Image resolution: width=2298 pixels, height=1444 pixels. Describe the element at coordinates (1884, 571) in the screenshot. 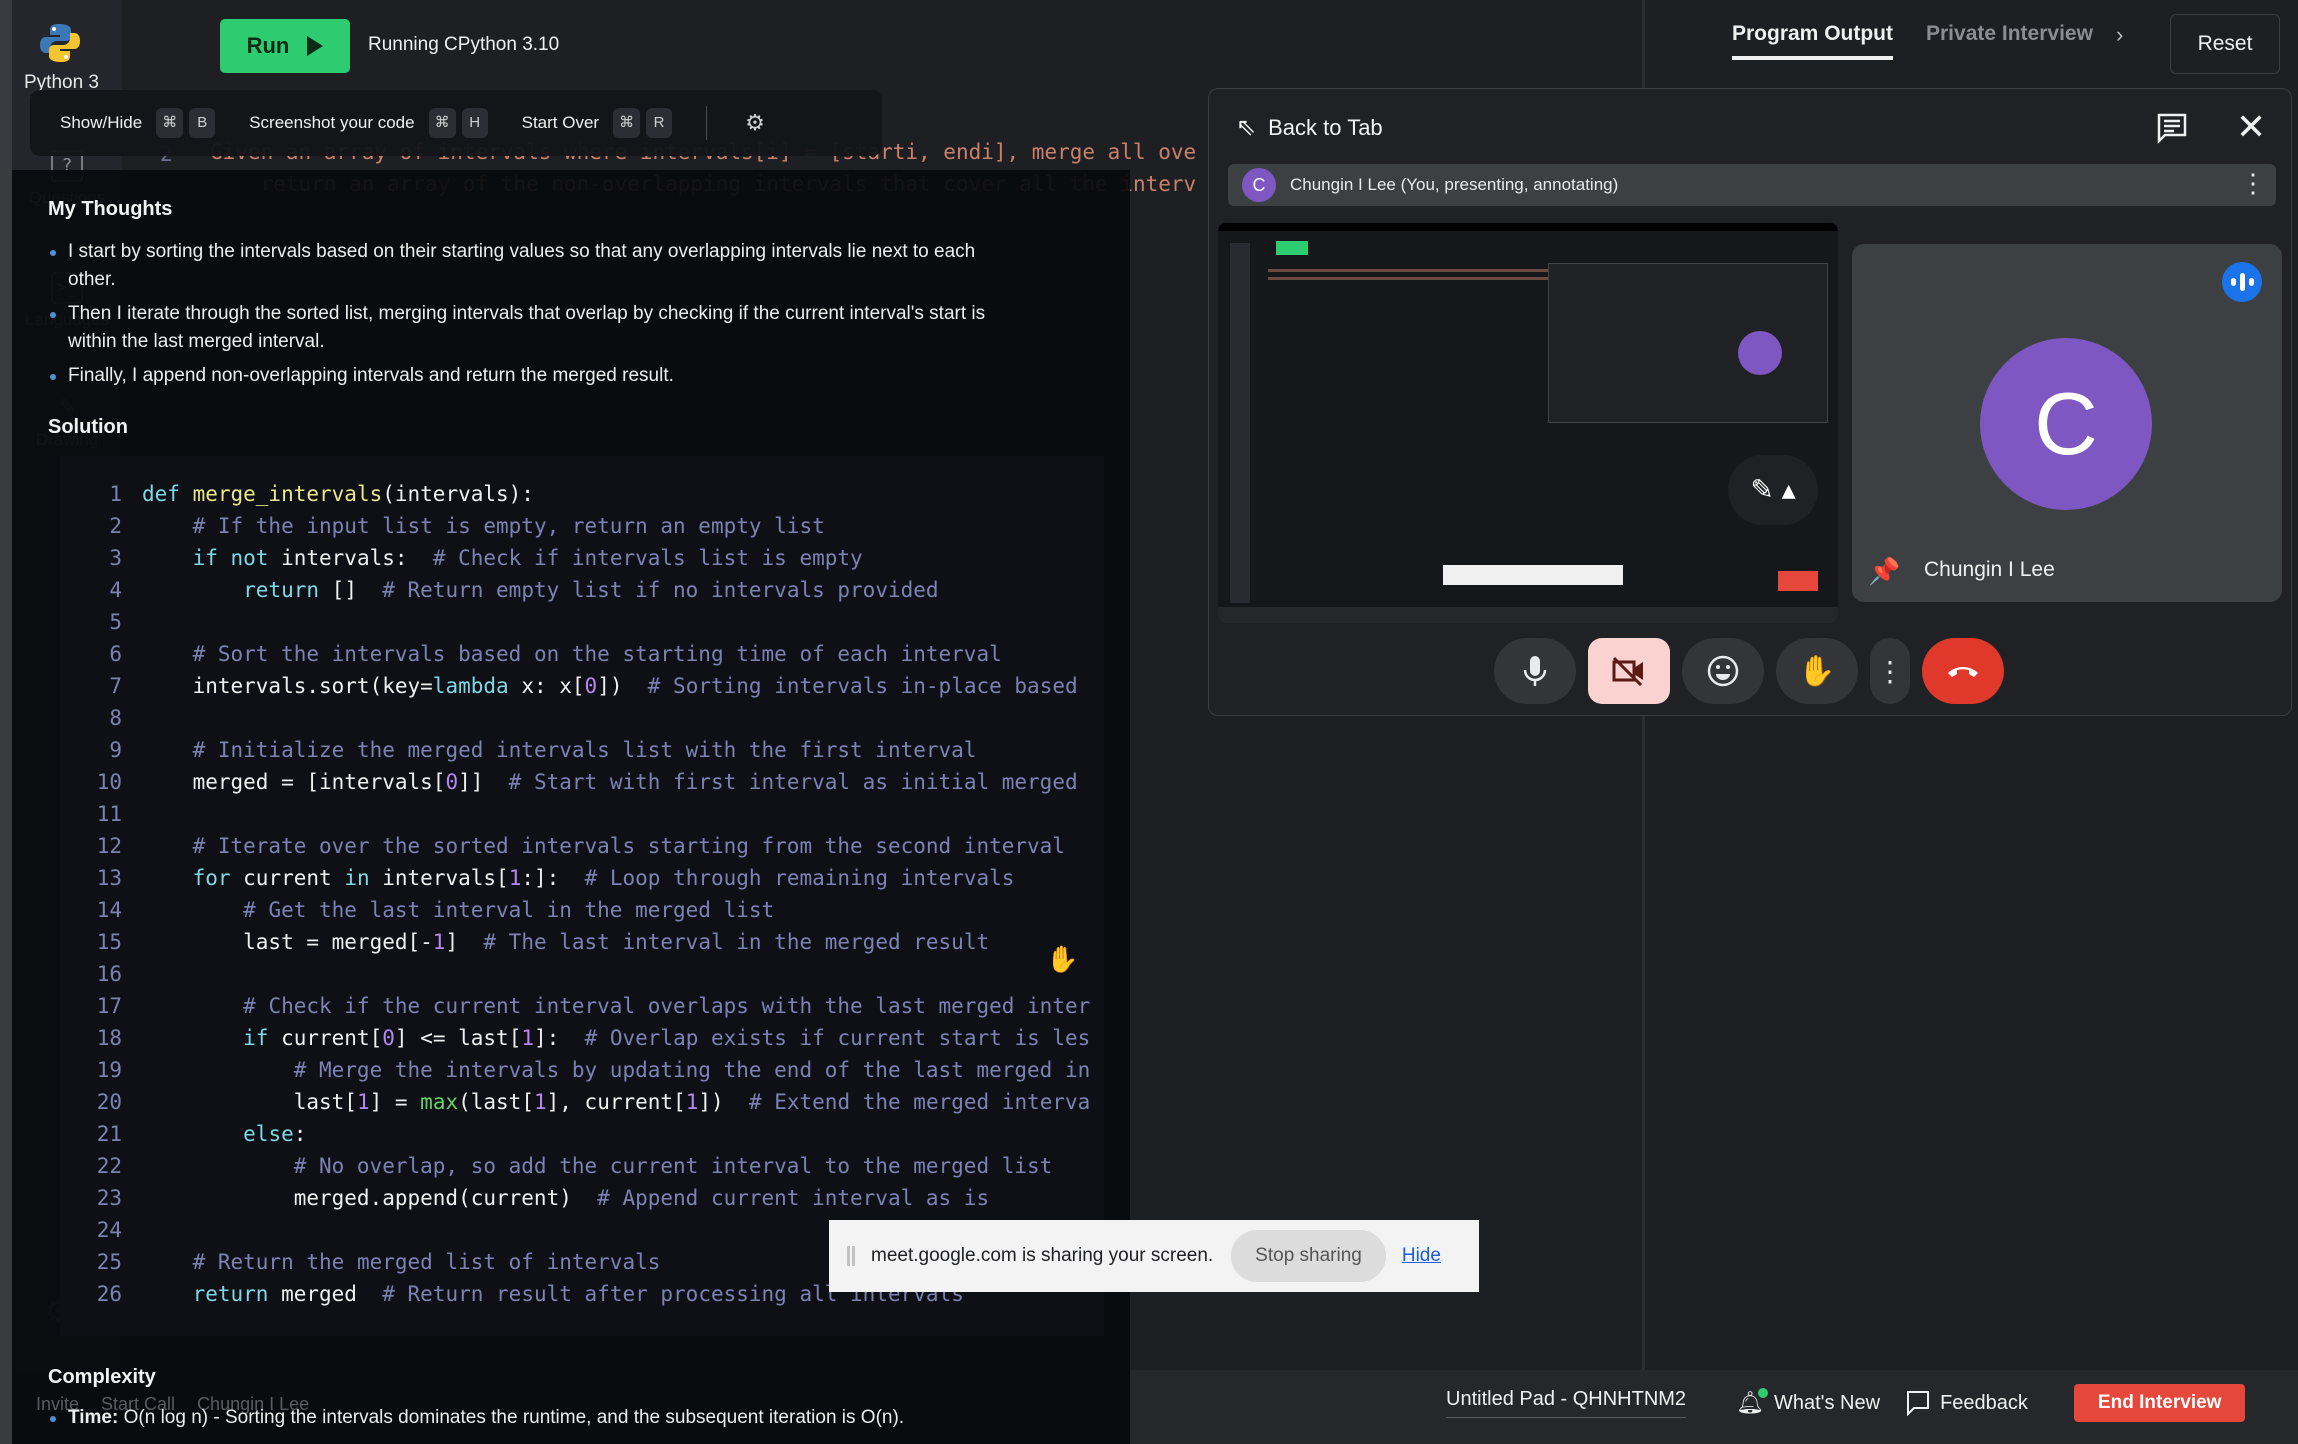

I see `pin-icon: 📌` at that location.